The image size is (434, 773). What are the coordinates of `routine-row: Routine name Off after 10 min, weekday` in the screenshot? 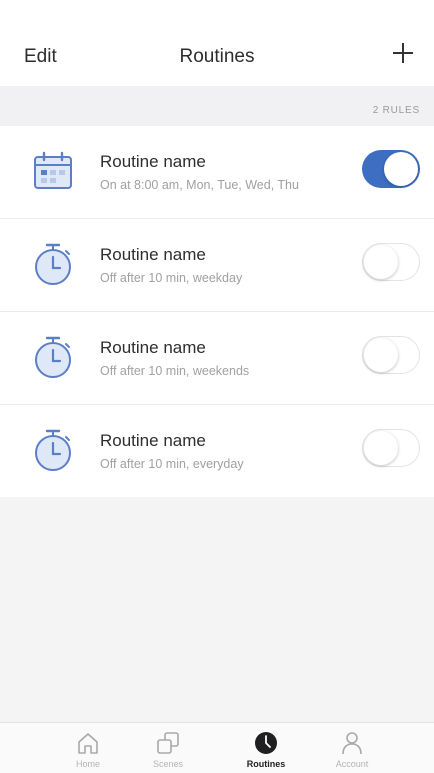 It's located at (217, 265).